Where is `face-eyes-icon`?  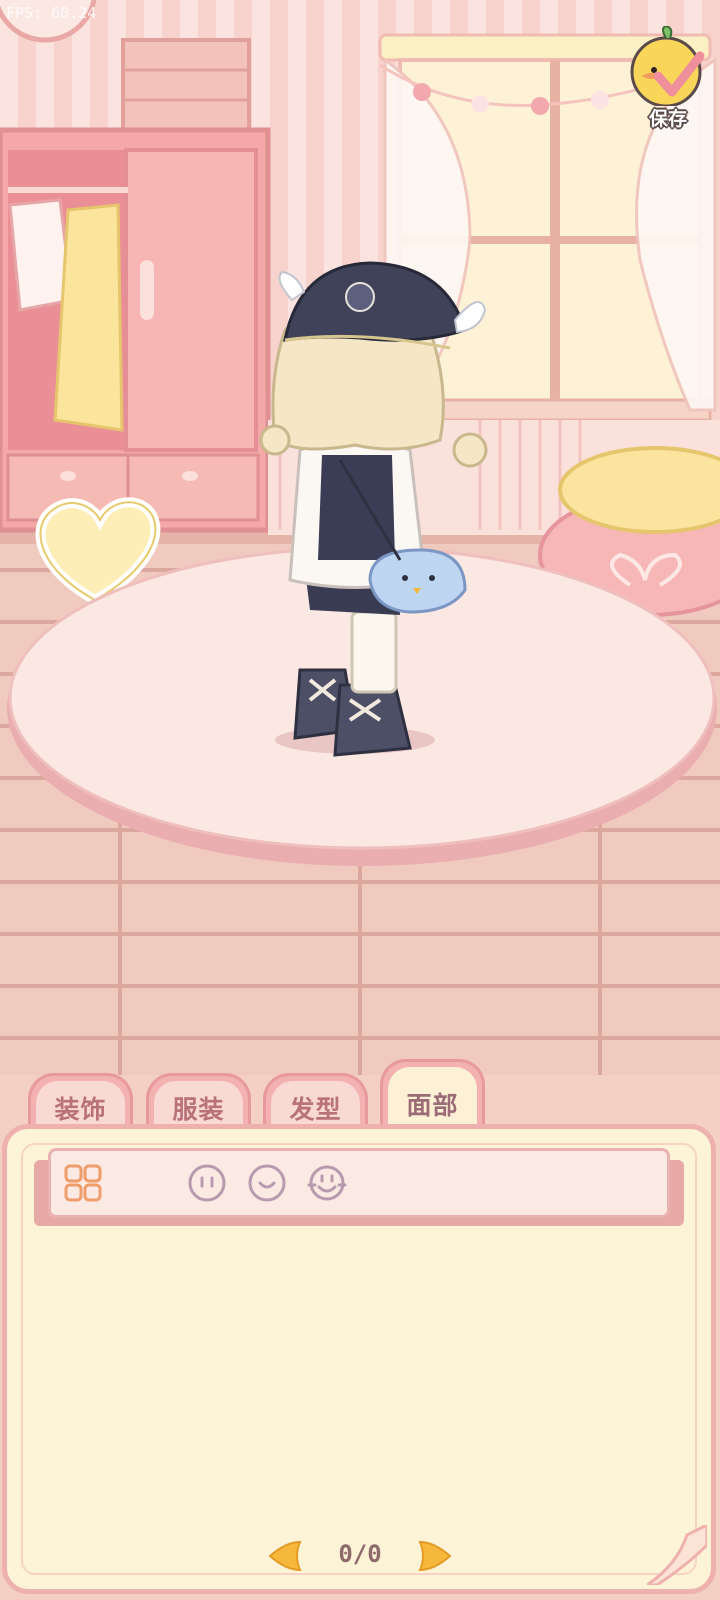
face-eyes-icon is located at coordinates (207, 1183).